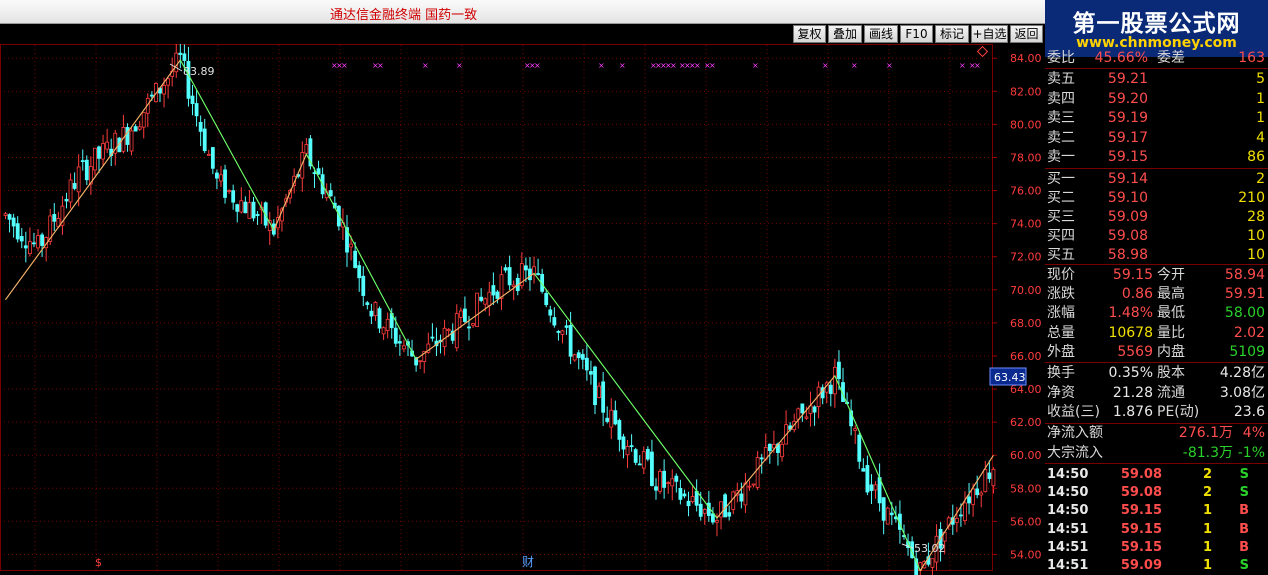  What do you see at coordinates (1026, 554) in the screenshot?
I see `y-tick-label: 54.00` at bounding box center [1026, 554].